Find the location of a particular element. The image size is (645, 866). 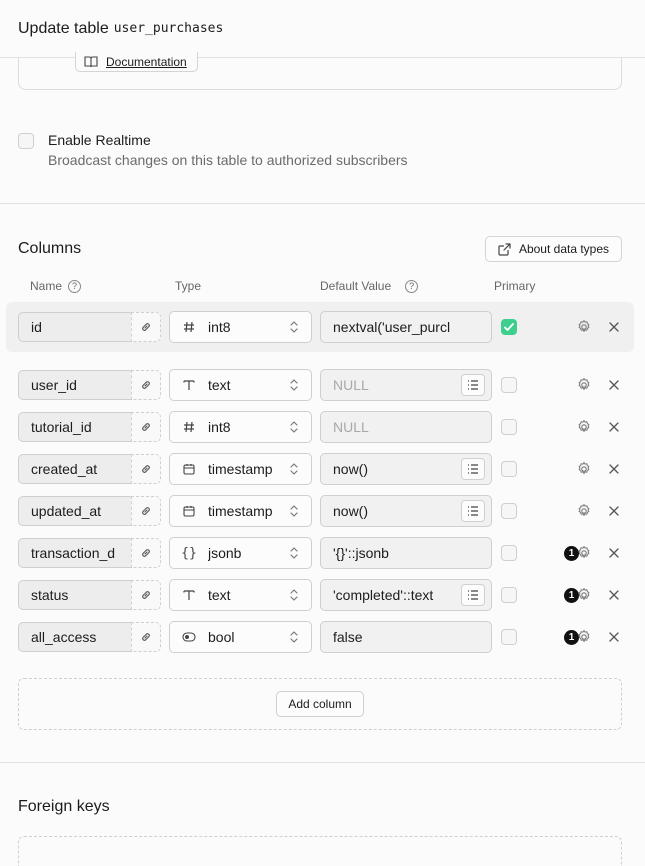

header-default-label: Default Value is located at coordinates (356, 286).